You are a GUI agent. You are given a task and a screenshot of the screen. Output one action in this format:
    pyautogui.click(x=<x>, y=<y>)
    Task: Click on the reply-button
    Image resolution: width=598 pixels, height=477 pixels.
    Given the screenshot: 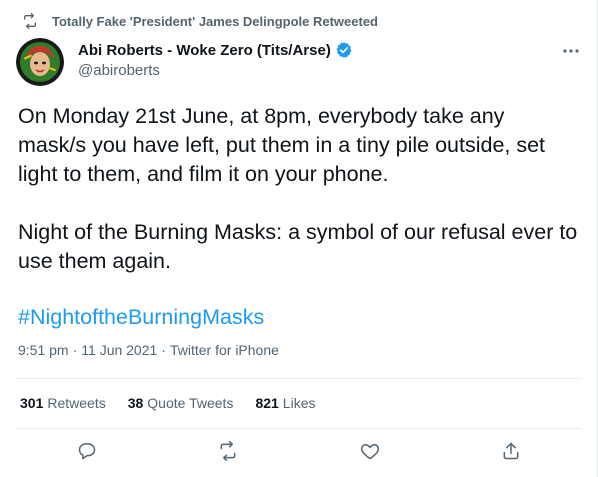 What is the action you would take?
    pyautogui.click(x=87, y=453)
    